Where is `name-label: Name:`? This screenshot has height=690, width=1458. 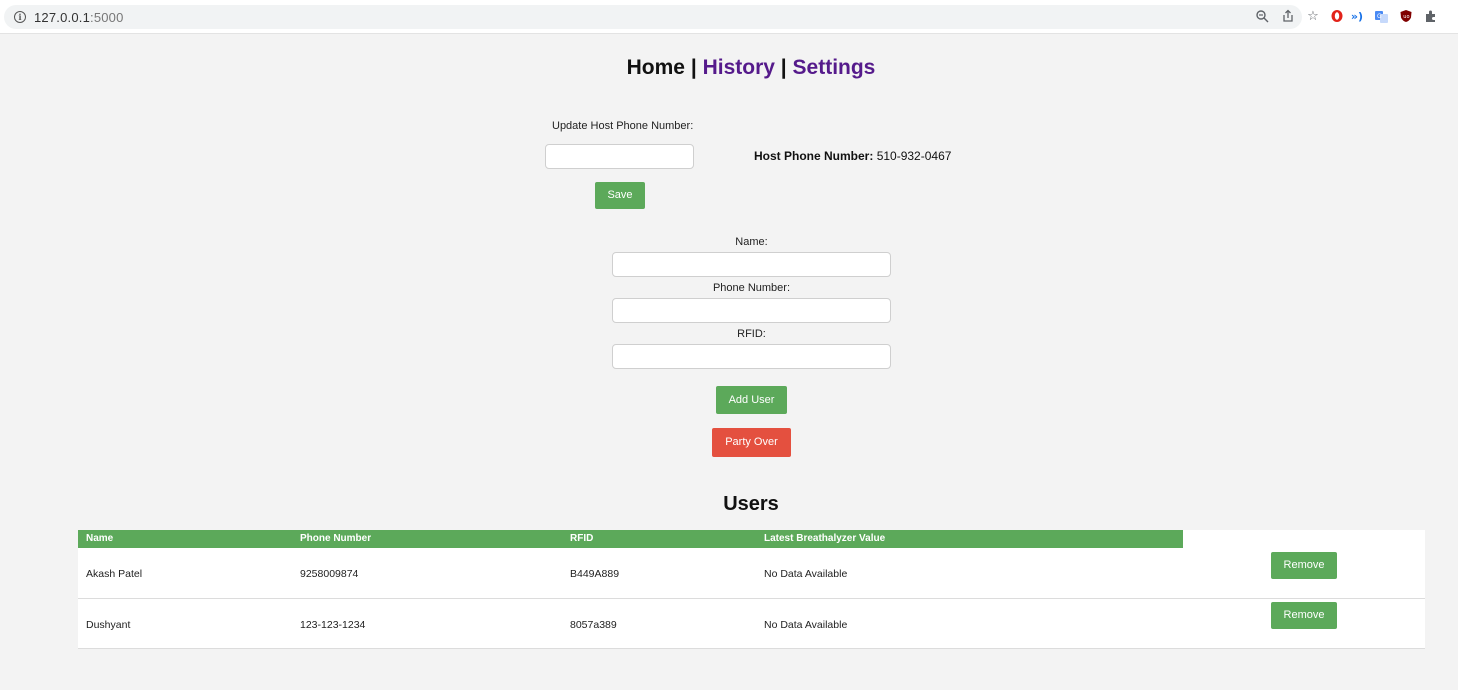
name-label: Name: is located at coordinates (751, 242).